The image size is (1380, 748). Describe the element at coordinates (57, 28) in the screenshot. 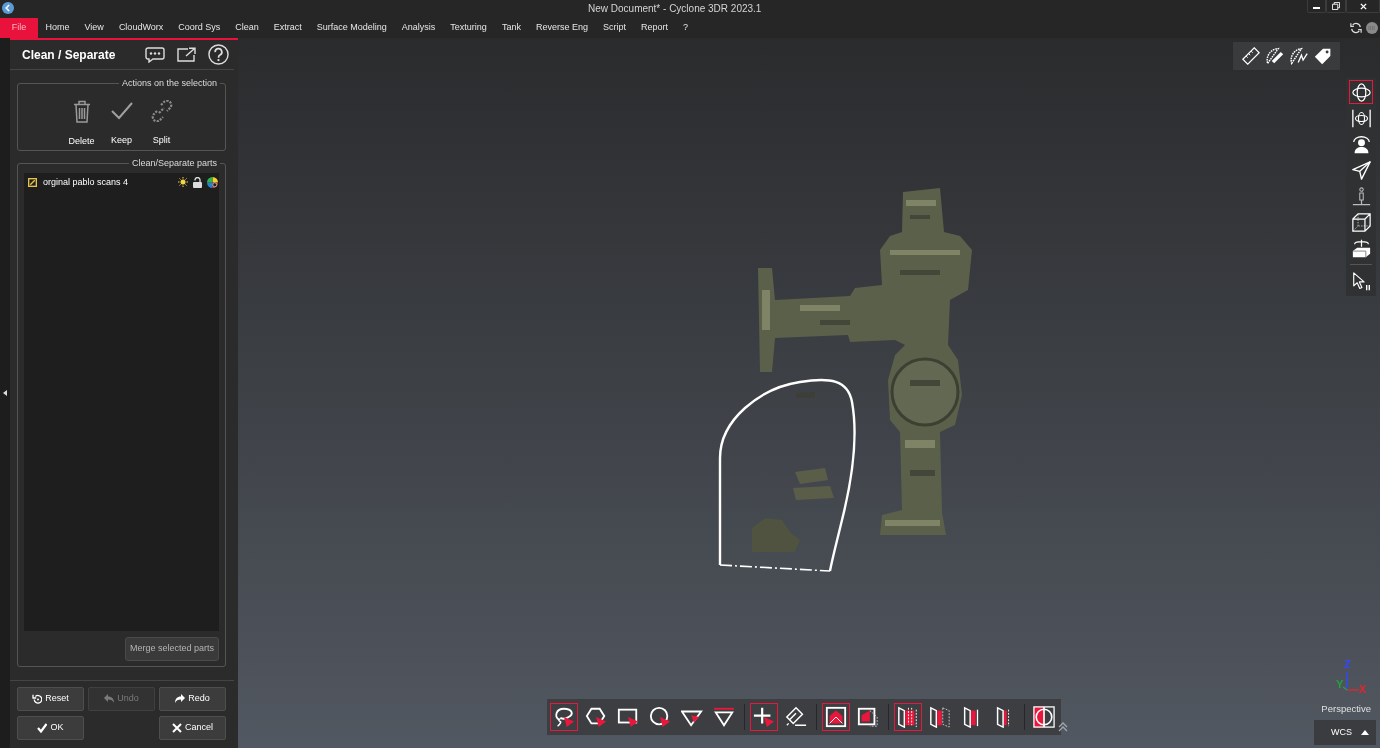

I see `menu-item: Home` at that location.